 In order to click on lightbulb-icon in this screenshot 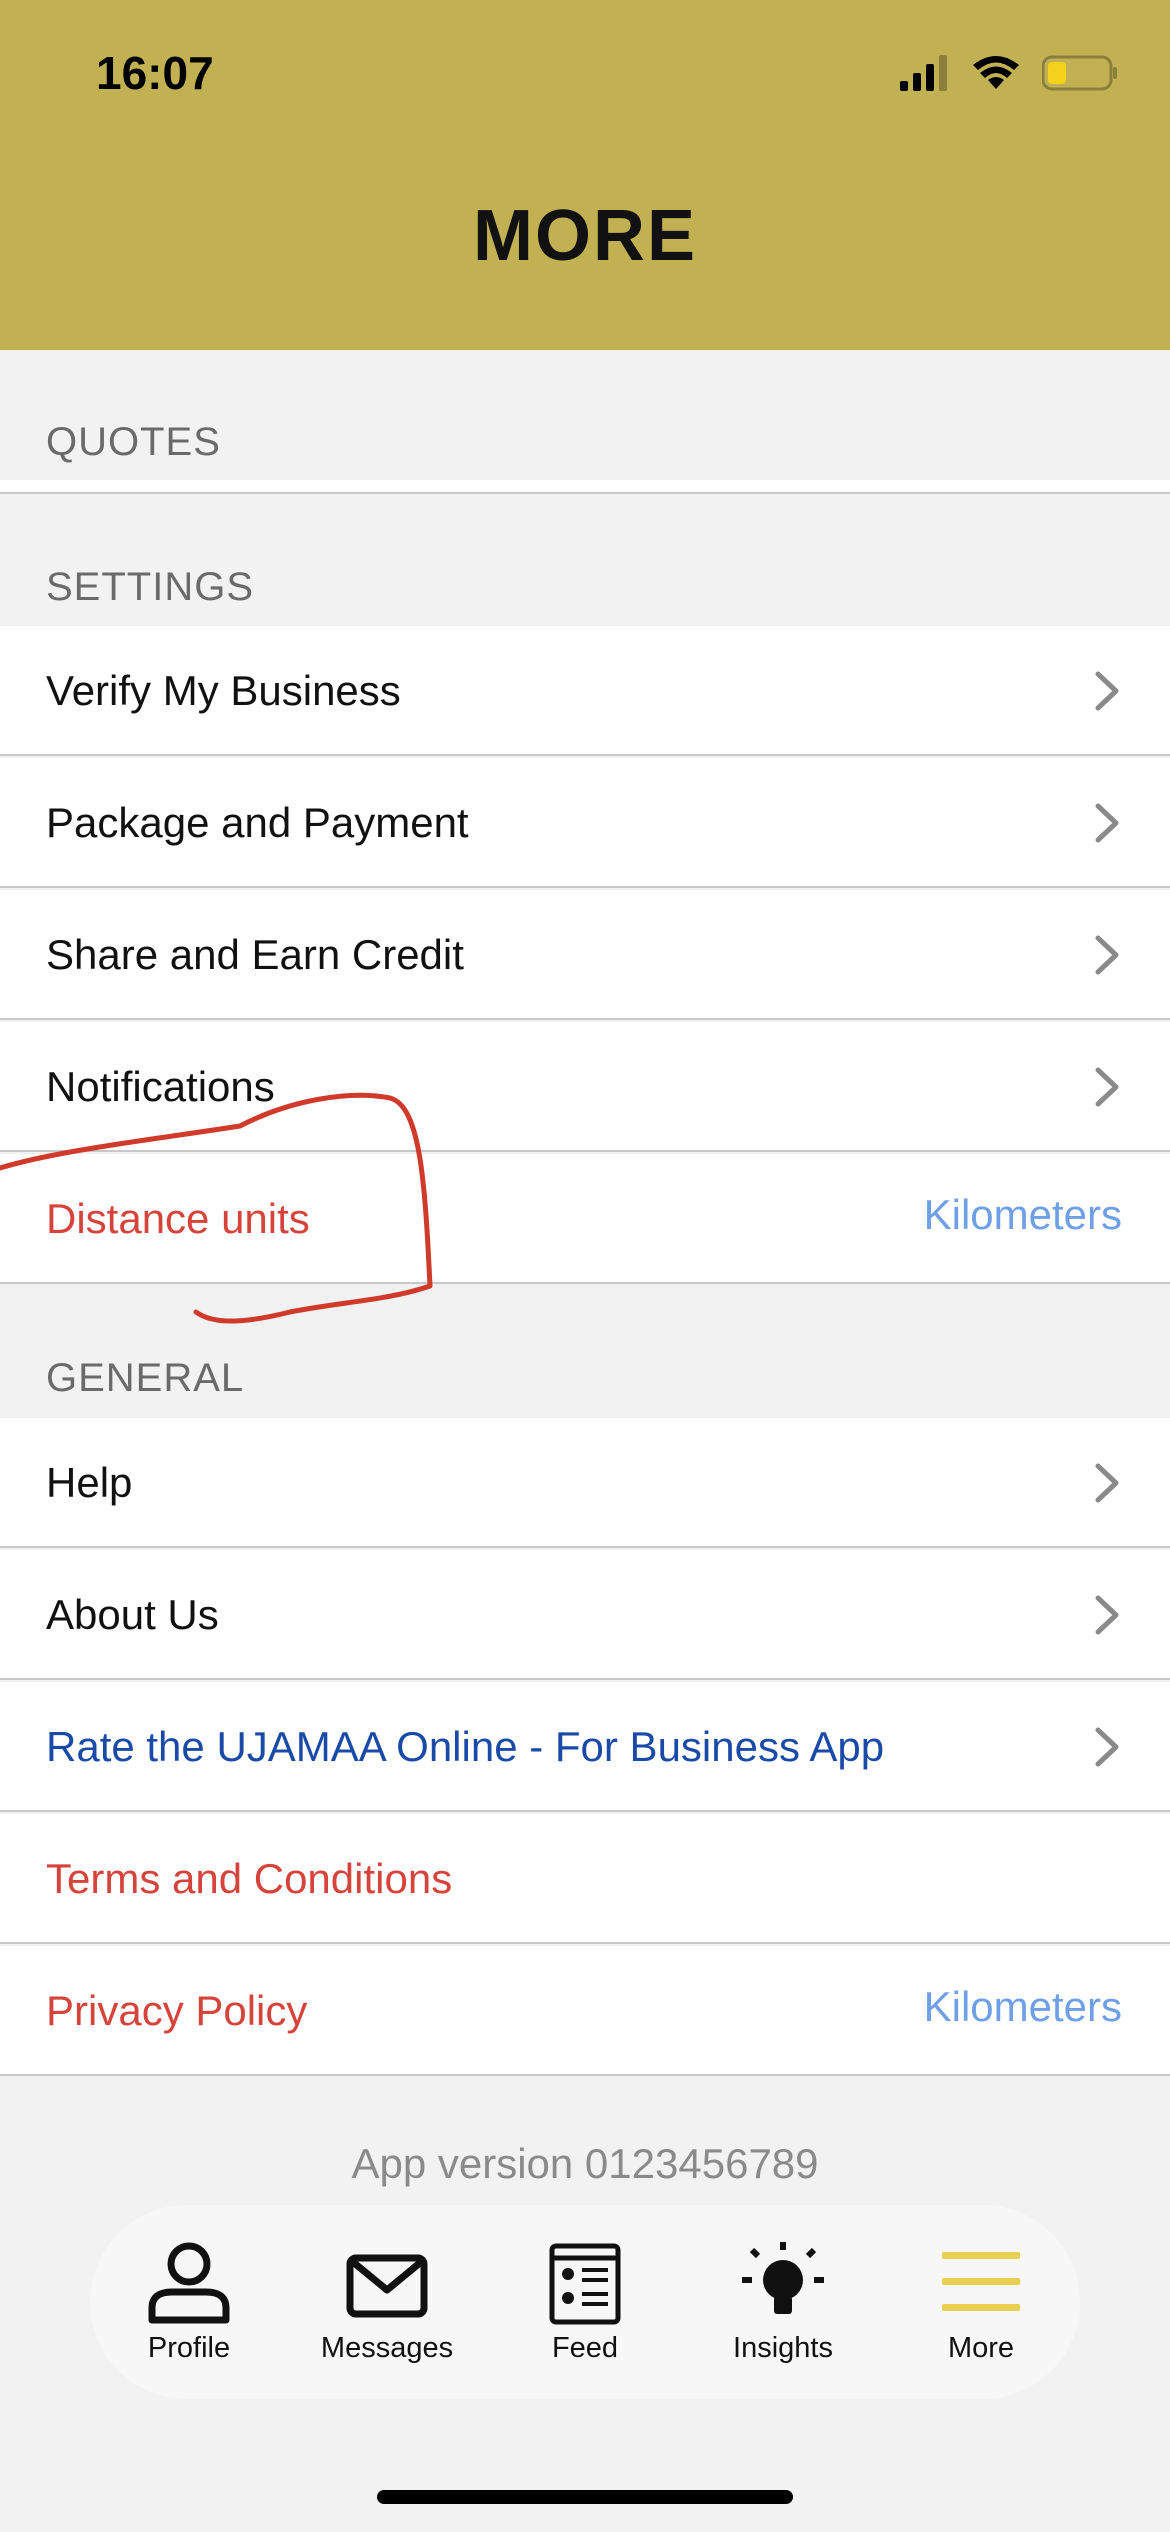, I will do `click(783, 2277)`.